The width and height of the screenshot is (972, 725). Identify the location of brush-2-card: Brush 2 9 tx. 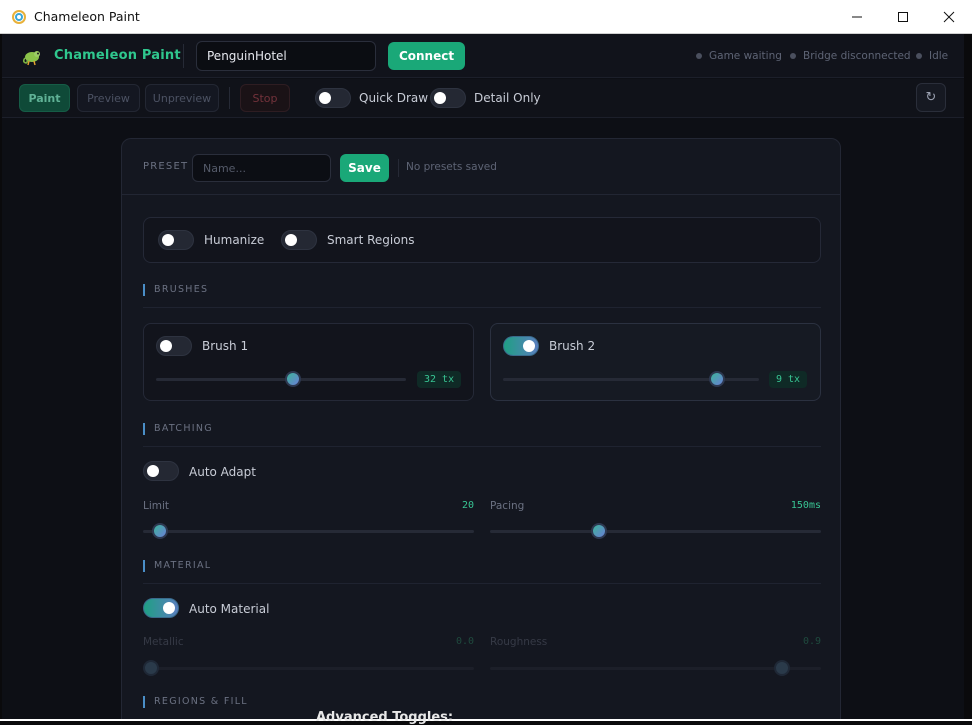
(655, 362).